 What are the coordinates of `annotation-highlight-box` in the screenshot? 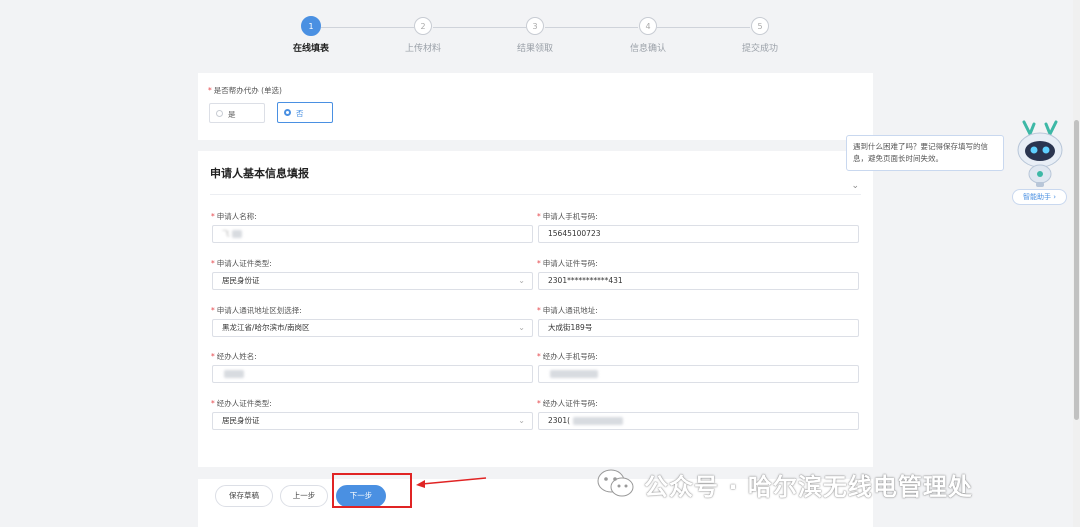 It's located at (372, 490).